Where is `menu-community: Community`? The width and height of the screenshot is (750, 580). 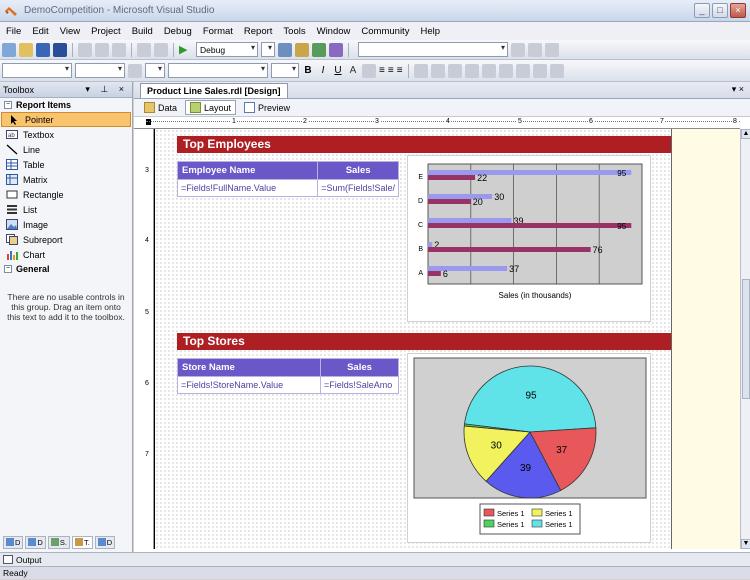
menu-community: Community is located at coordinates (385, 31).